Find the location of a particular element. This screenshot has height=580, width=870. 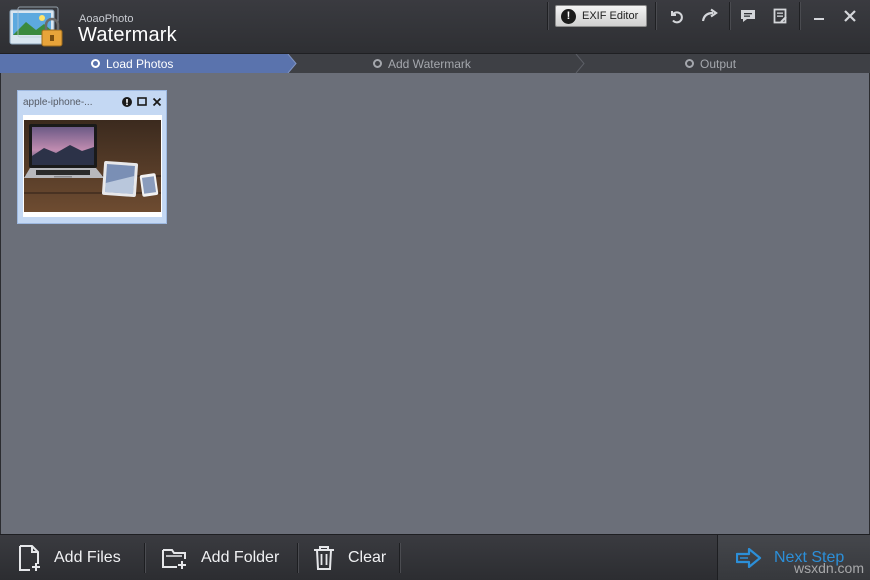

step-add-watermark: Add Watermark is located at coordinates (422, 63).